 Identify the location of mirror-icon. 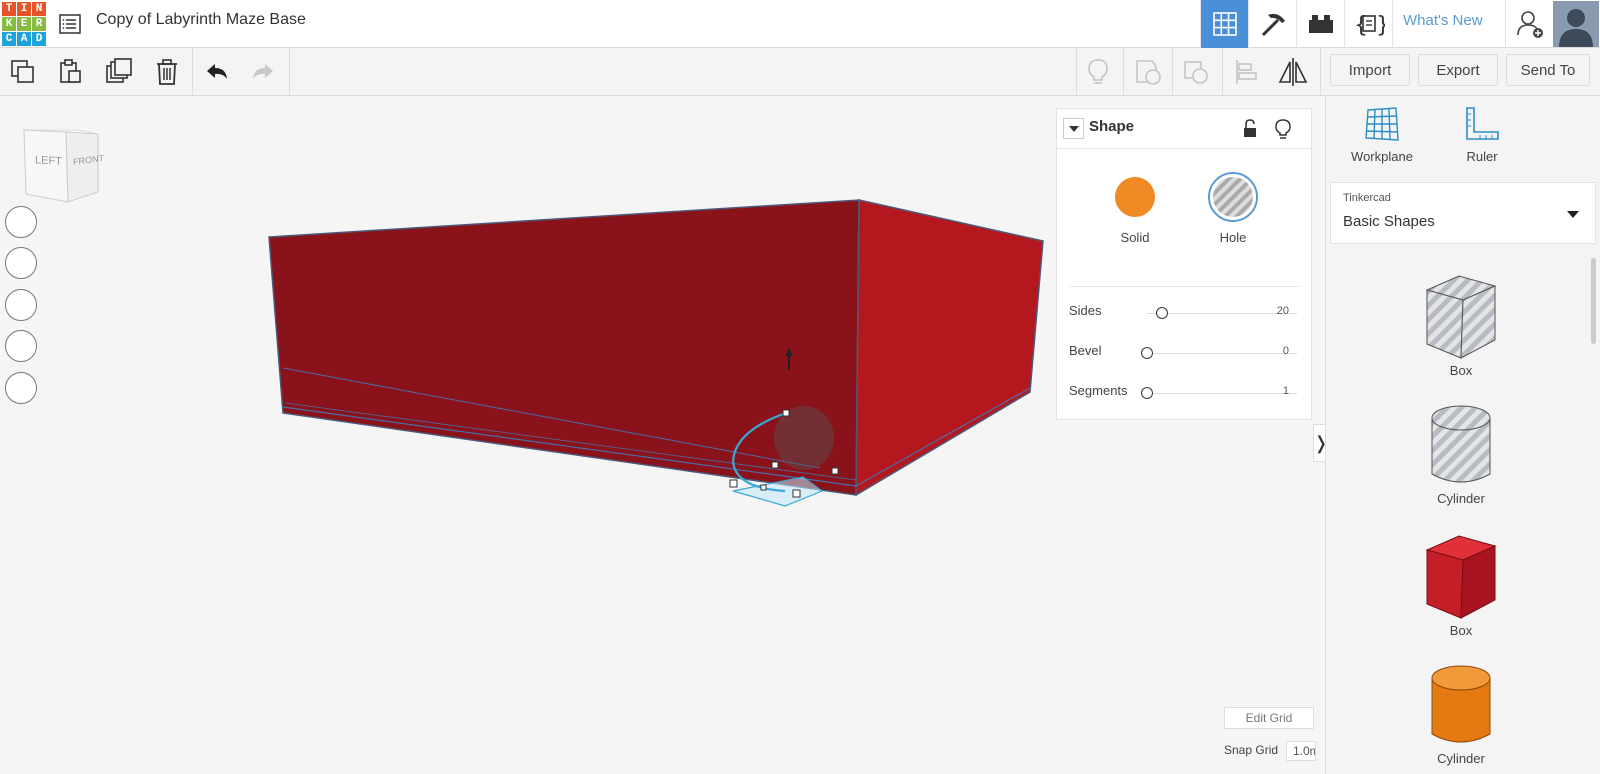
(1293, 72).